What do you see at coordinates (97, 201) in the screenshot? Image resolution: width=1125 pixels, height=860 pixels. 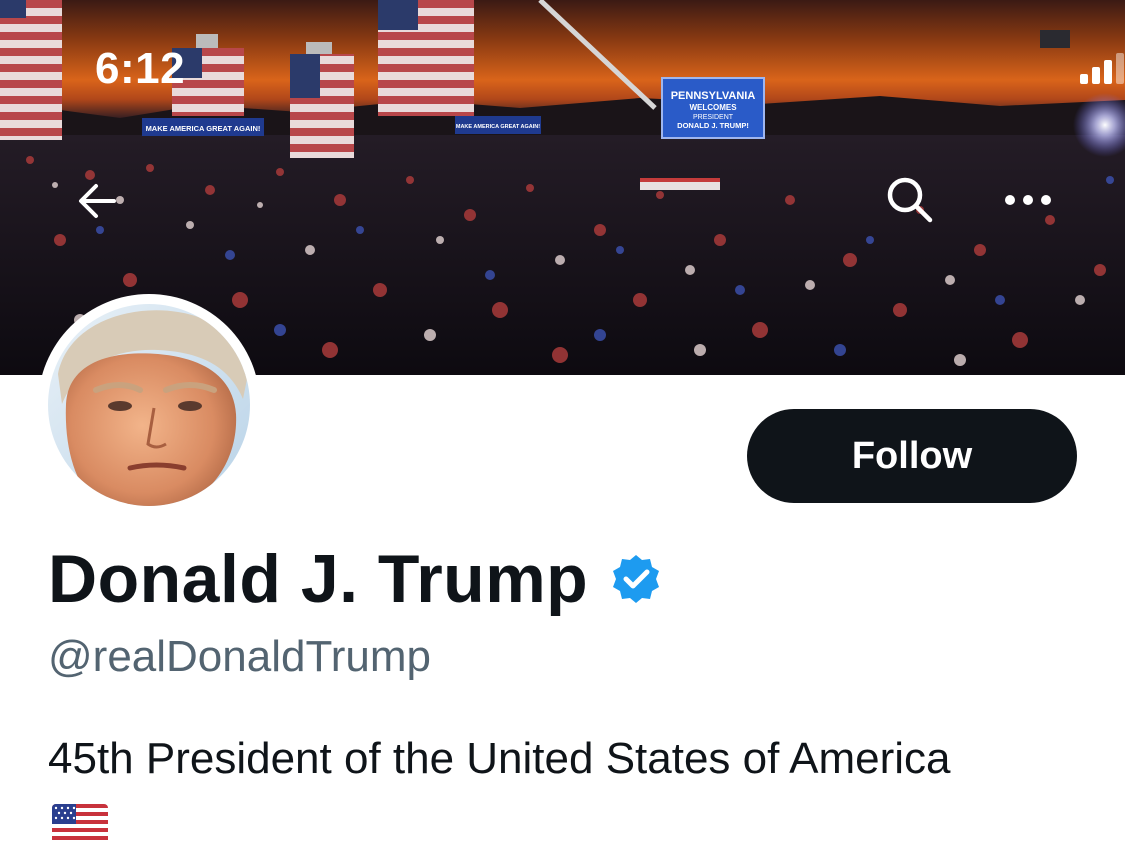 I see `back-arrow-icon` at bounding box center [97, 201].